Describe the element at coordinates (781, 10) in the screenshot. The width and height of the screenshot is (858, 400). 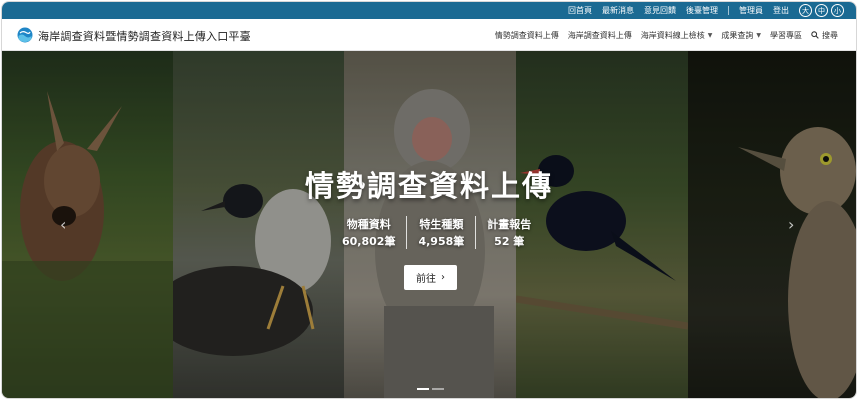
I see `logout-link: 登出` at that location.